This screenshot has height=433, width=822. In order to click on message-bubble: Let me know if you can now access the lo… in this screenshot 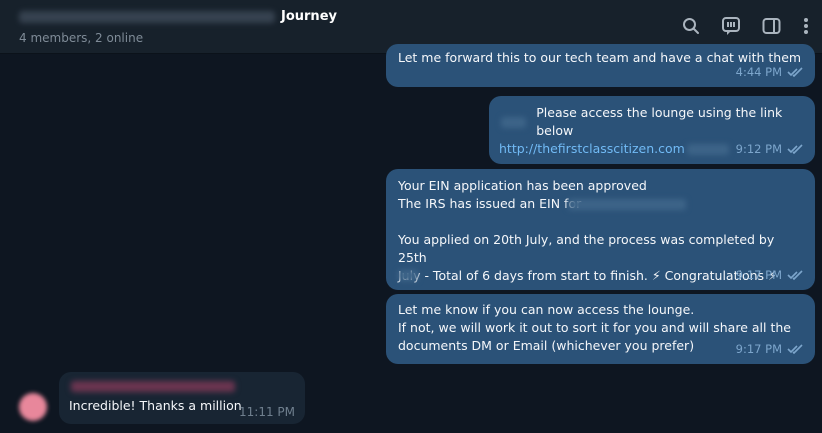, I will do `click(600, 329)`.